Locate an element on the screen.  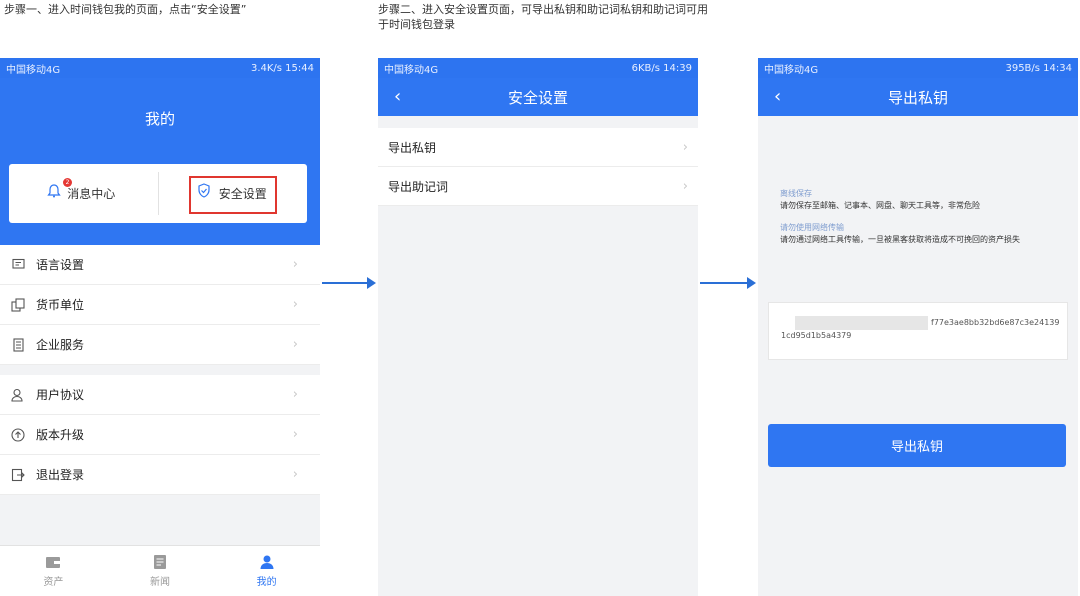
tip-title: 请勿使用网络传输 is located at coordinates (812, 227).